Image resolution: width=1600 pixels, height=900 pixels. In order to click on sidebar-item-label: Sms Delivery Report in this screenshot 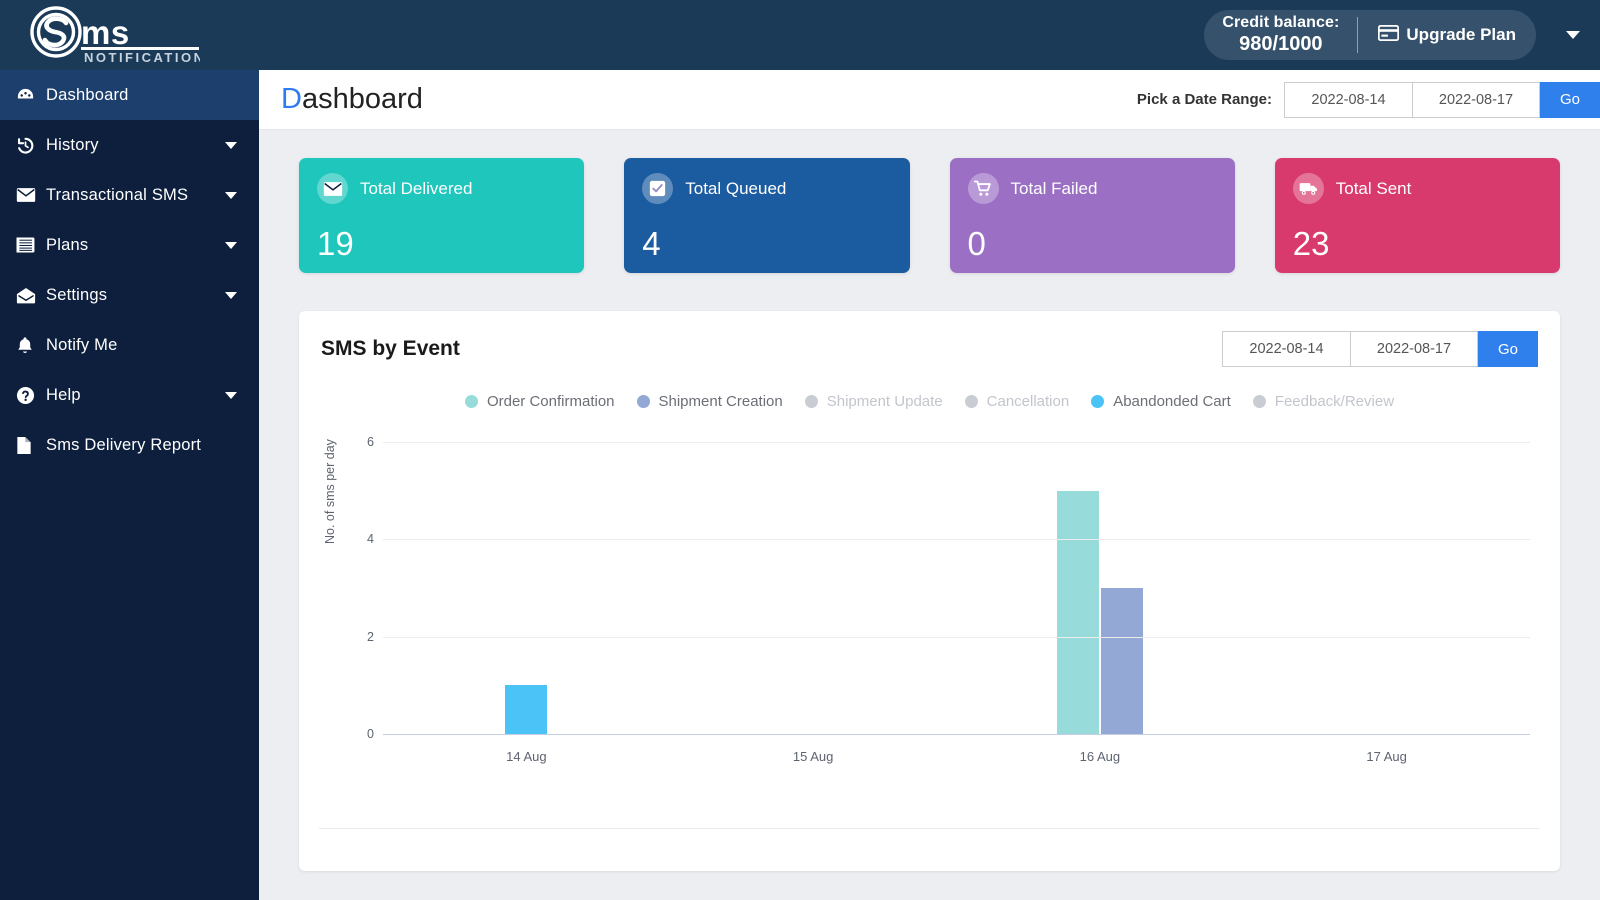, I will do `click(124, 444)`.